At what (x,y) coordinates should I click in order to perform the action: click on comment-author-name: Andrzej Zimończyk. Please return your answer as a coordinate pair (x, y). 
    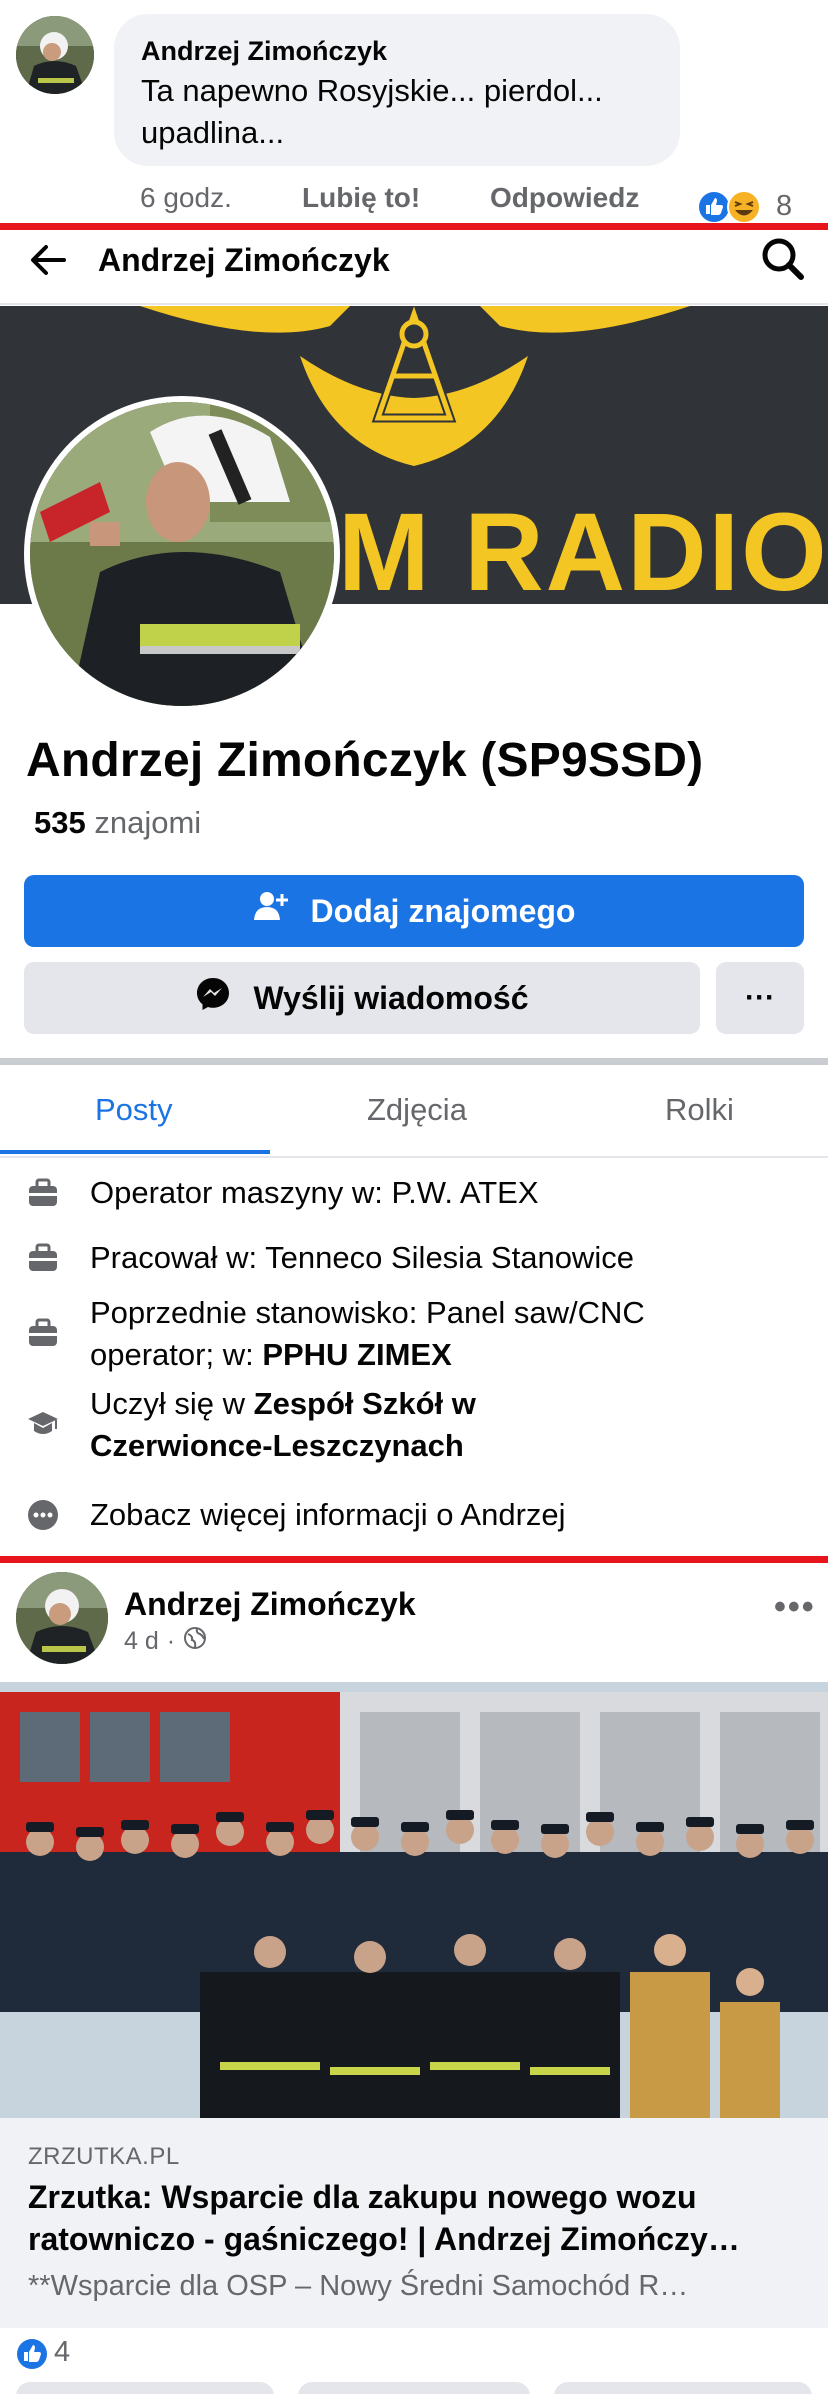
    Looking at the image, I should click on (397, 51).